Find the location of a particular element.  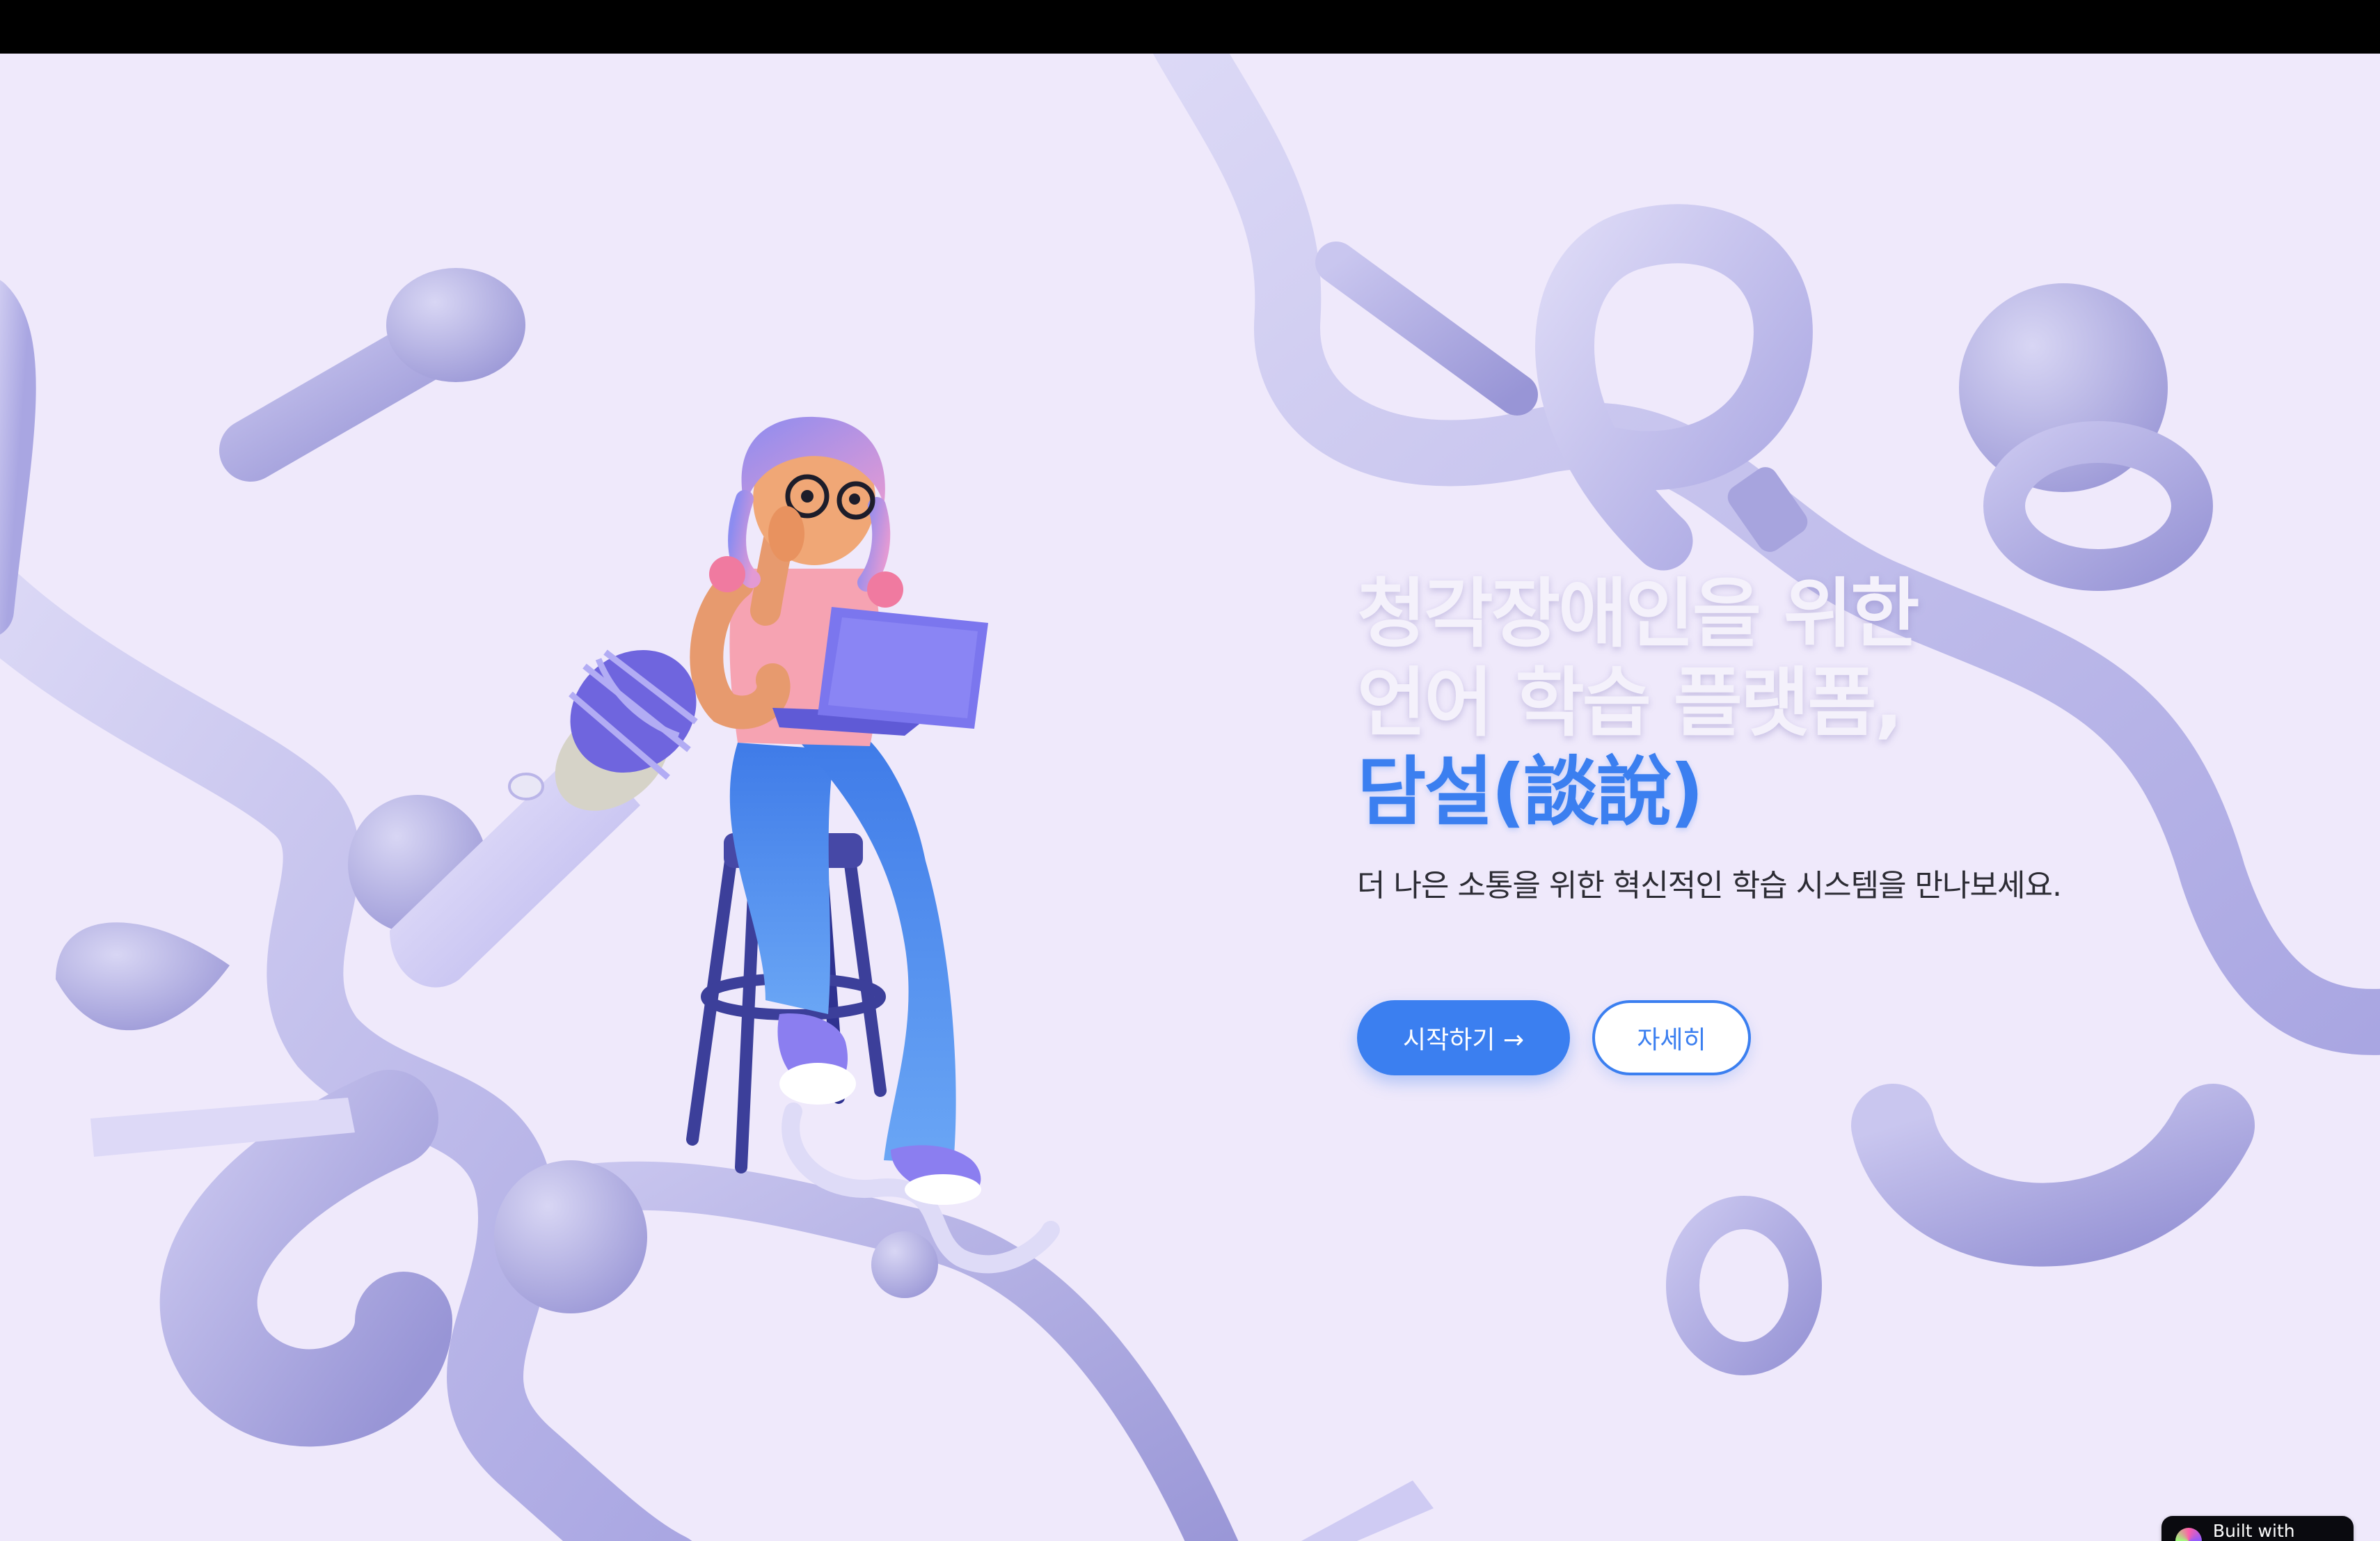

stick-shape is located at coordinates (1426, 329).